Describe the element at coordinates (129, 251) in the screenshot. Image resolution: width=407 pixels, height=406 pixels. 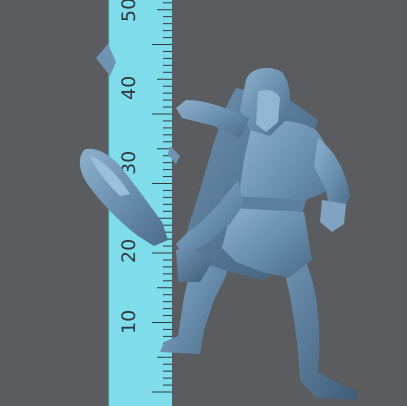
I see `ruler-label-20: 20` at that location.